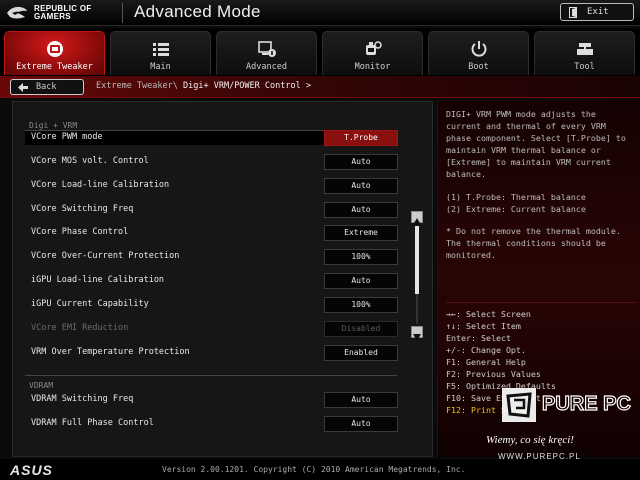 The width and height of the screenshot is (640, 480). Describe the element at coordinates (493, 374) in the screenshot. I see `key-hint: F2: Previous Values` at that location.